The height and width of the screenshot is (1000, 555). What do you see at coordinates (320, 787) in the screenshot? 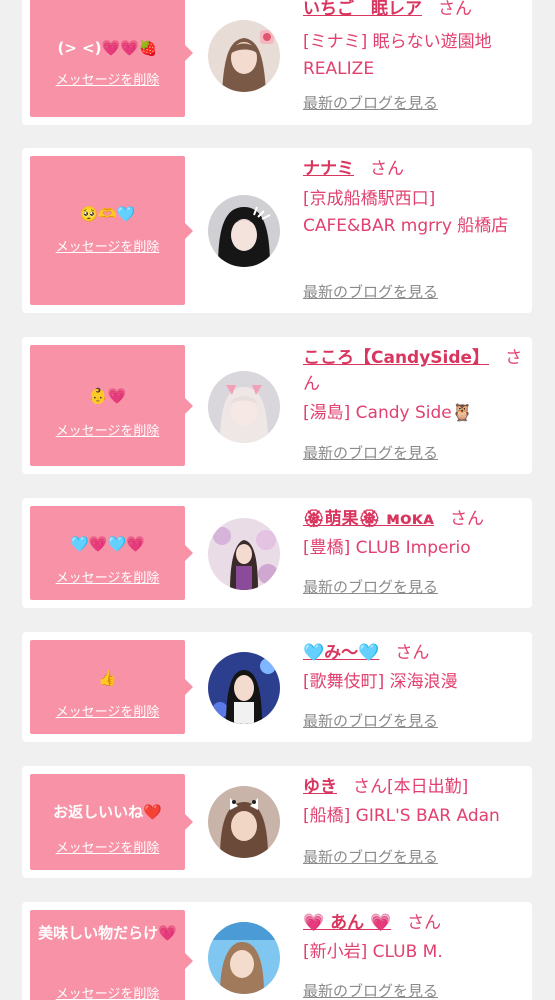
I see `profile-name-link: ゆき` at bounding box center [320, 787].